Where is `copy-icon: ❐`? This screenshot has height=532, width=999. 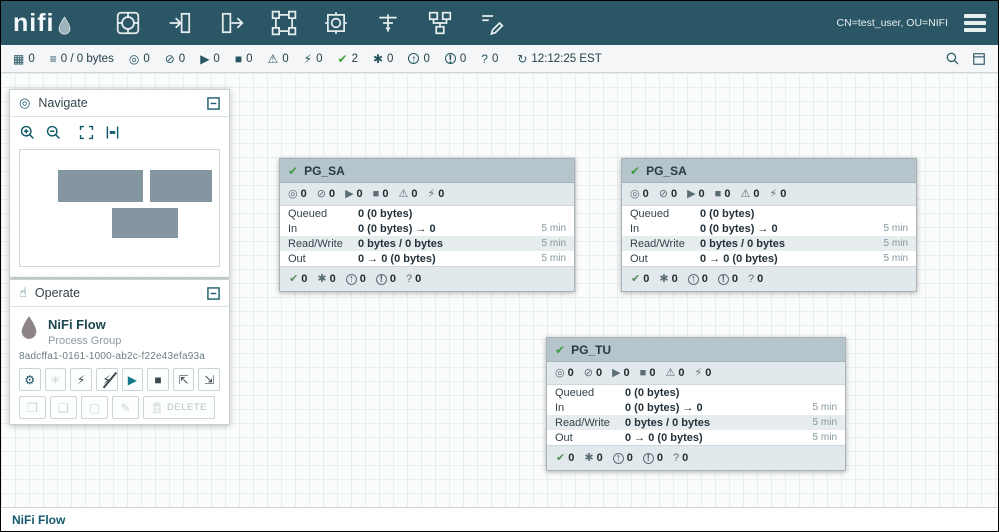 copy-icon: ❐ is located at coordinates (32, 407).